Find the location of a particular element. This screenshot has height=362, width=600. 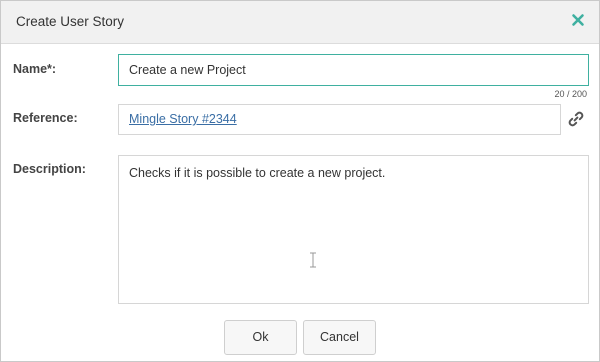

cancel-button: Cancel is located at coordinates (339, 337).